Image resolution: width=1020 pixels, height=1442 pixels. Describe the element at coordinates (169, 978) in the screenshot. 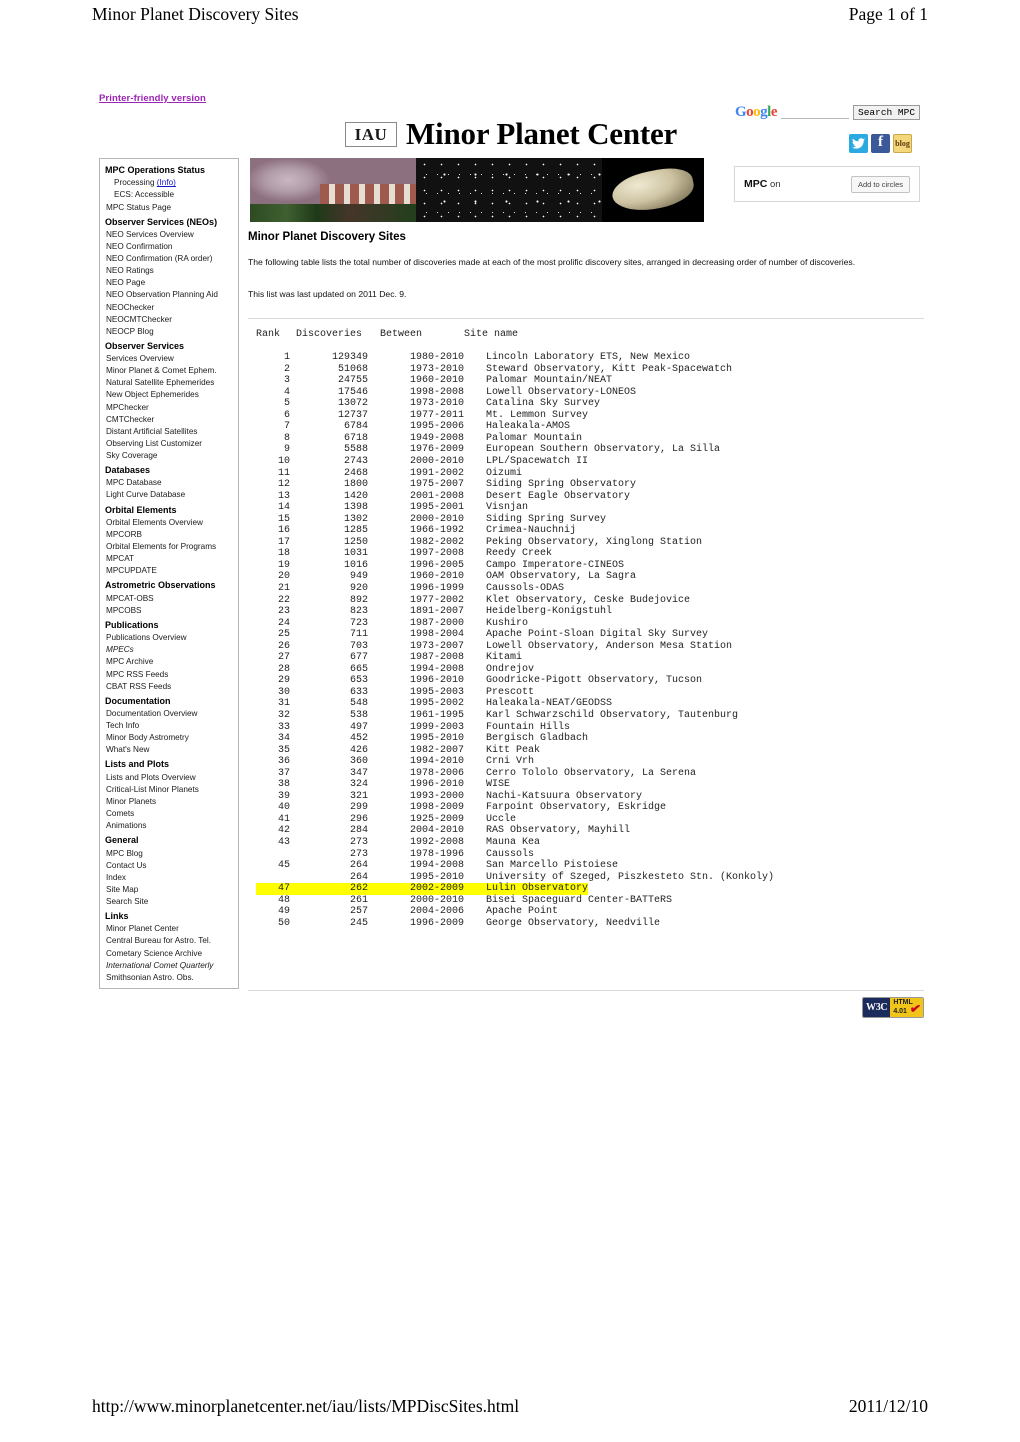

I see `sidebar-item-smithsonian-astro-obs: Smithsonian Astro. Obs.` at that location.